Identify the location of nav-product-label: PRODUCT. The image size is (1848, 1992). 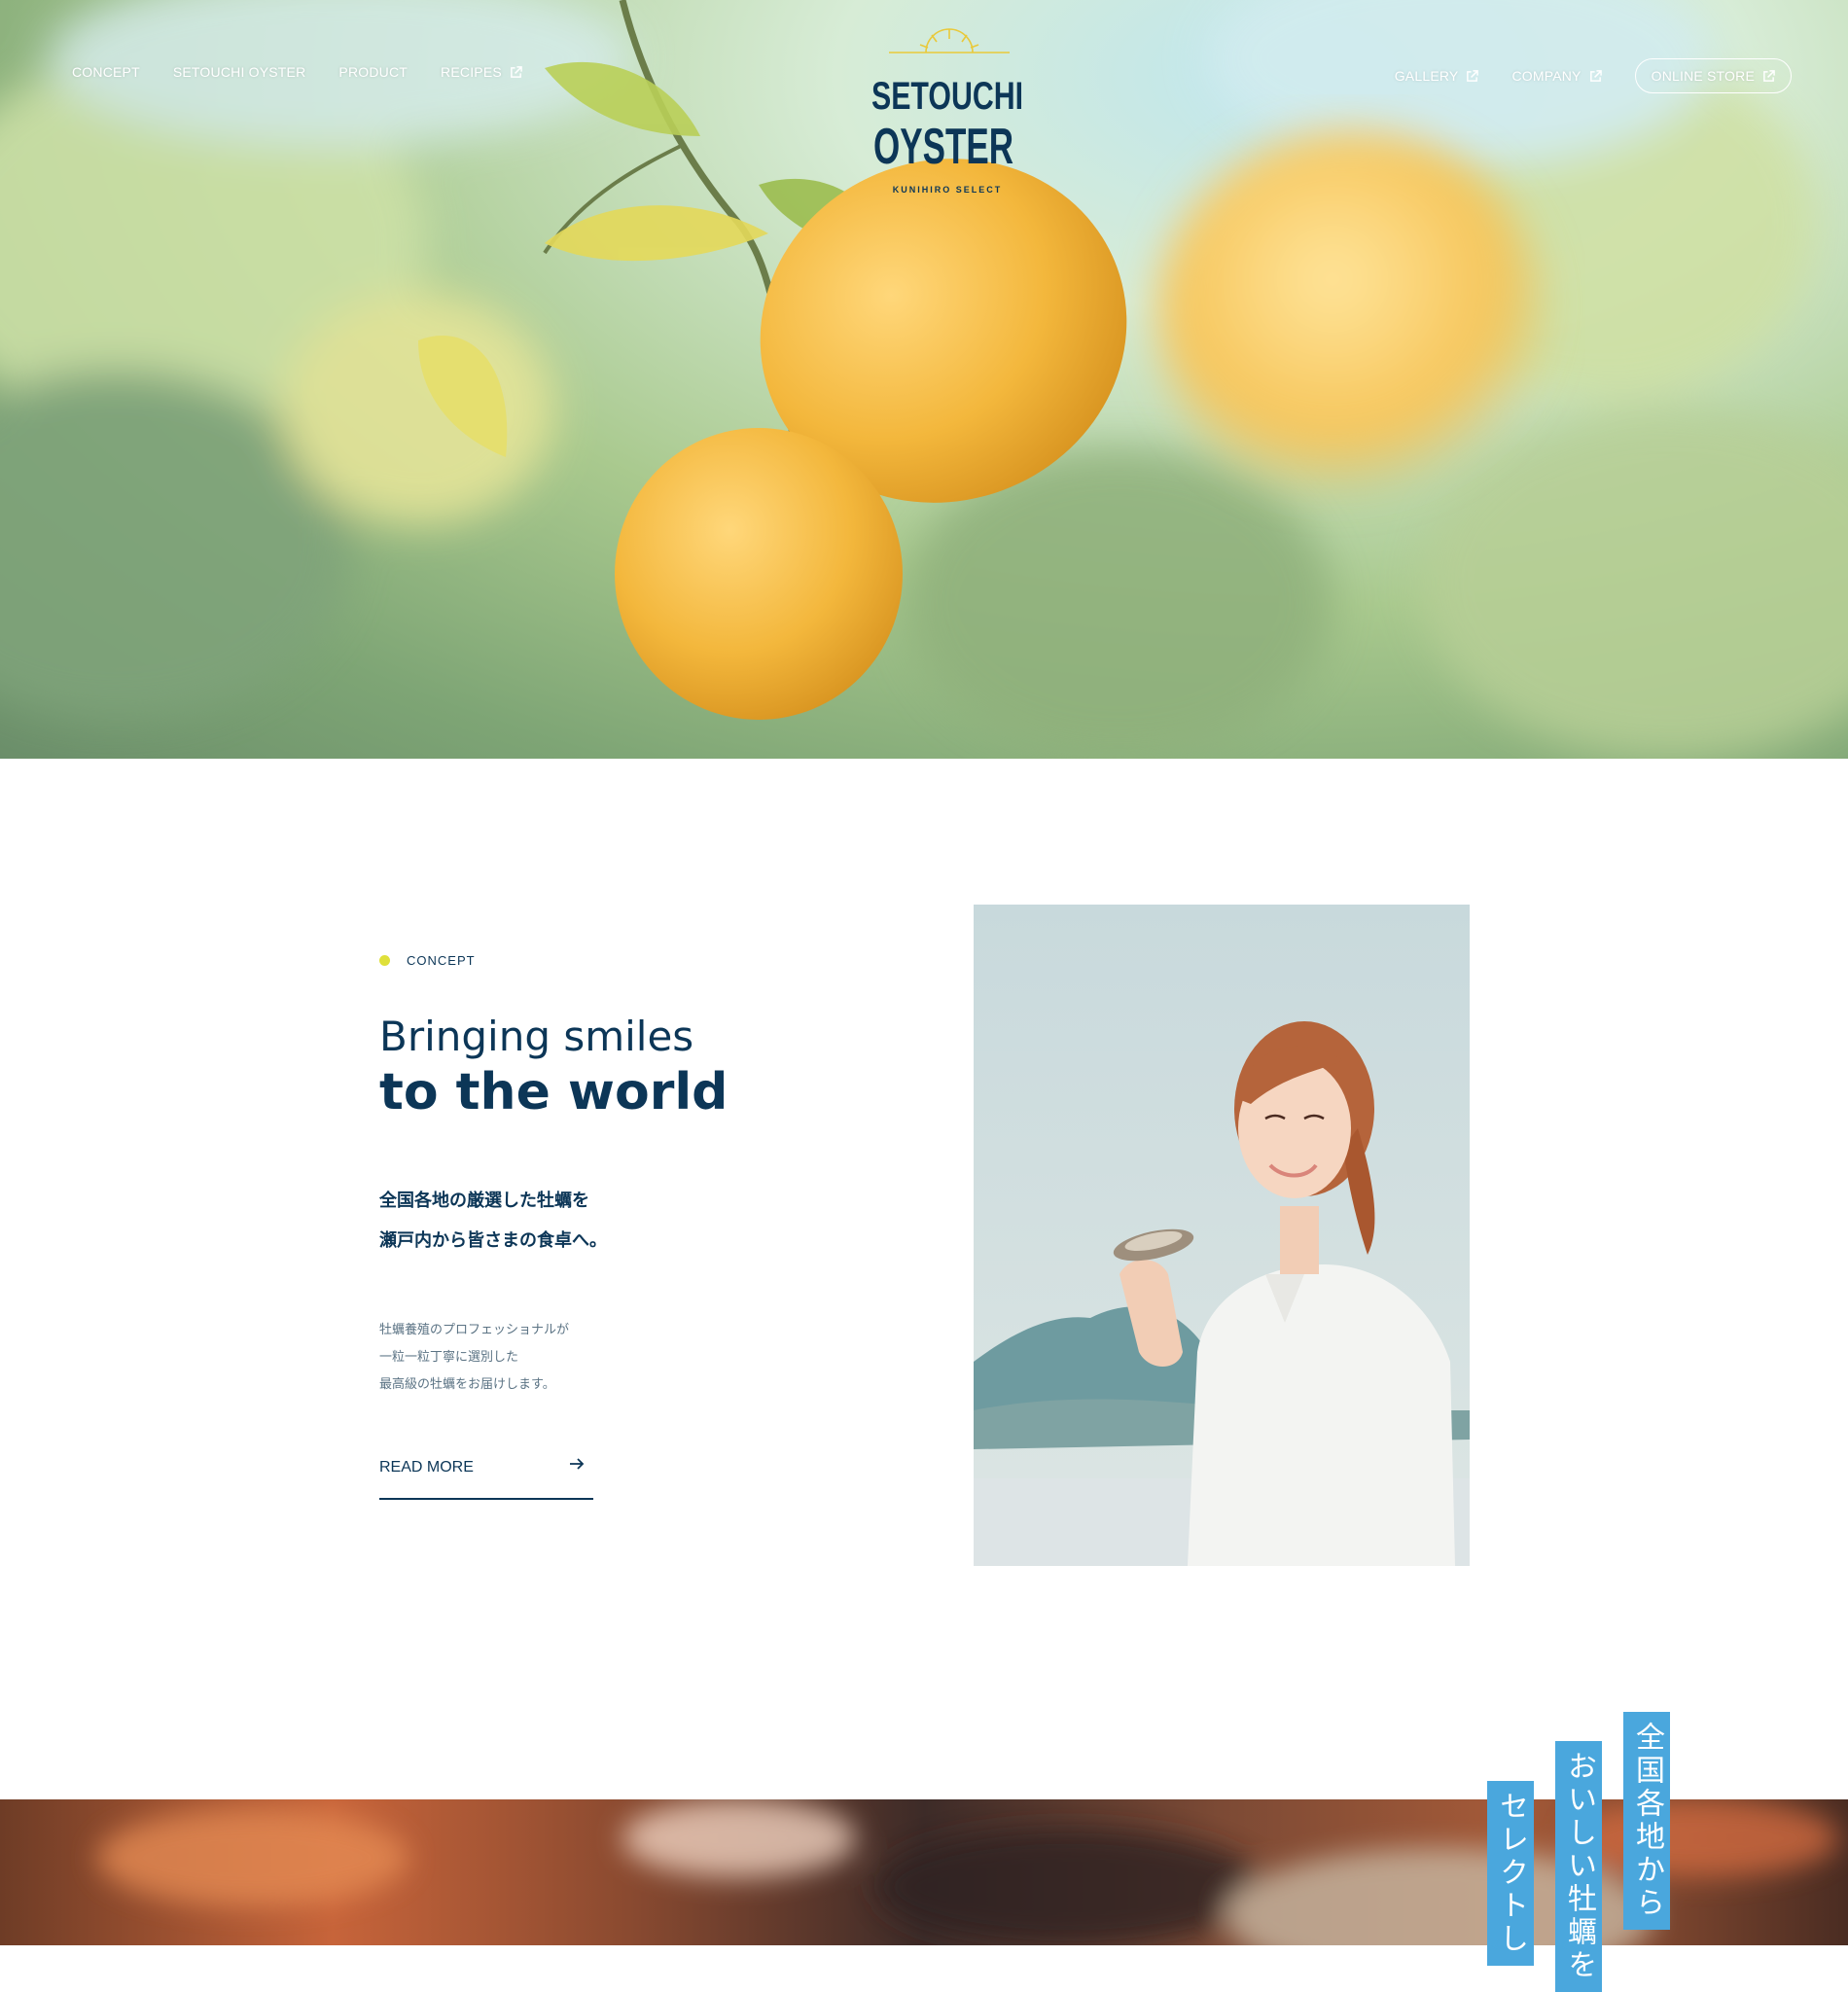
(373, 72).